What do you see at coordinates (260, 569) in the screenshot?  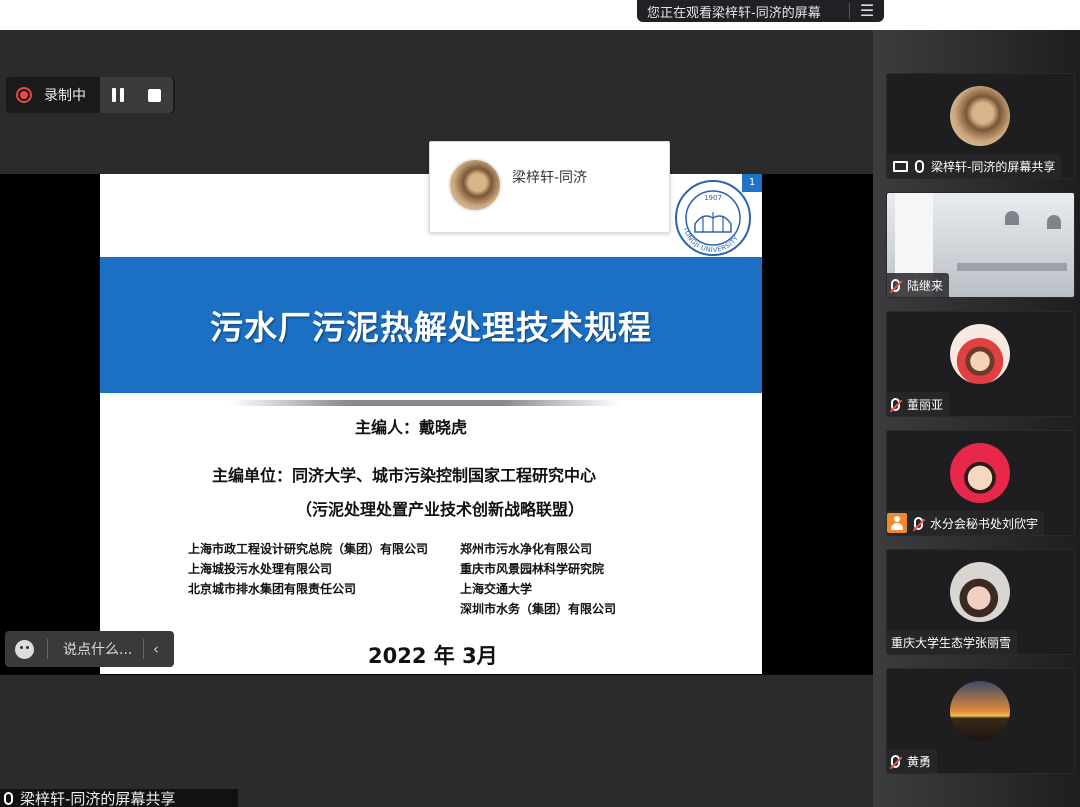 I see `org-left: 上海城投污水处理有限公司` at bounding box center [260, 569].